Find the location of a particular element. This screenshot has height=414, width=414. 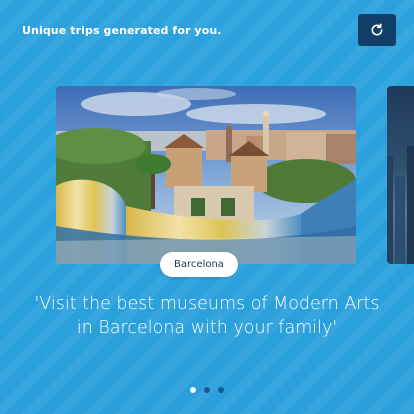

trip-card-next is located at coordinates (400, 175).